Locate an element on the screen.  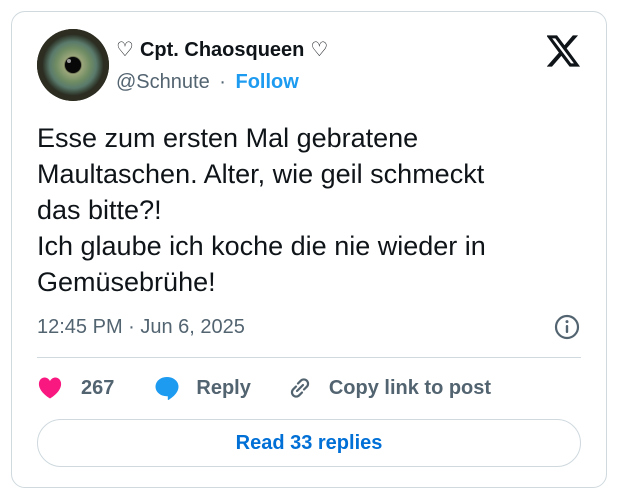
copy-link-button: Copy link to post is located at coordinates (389, 388).